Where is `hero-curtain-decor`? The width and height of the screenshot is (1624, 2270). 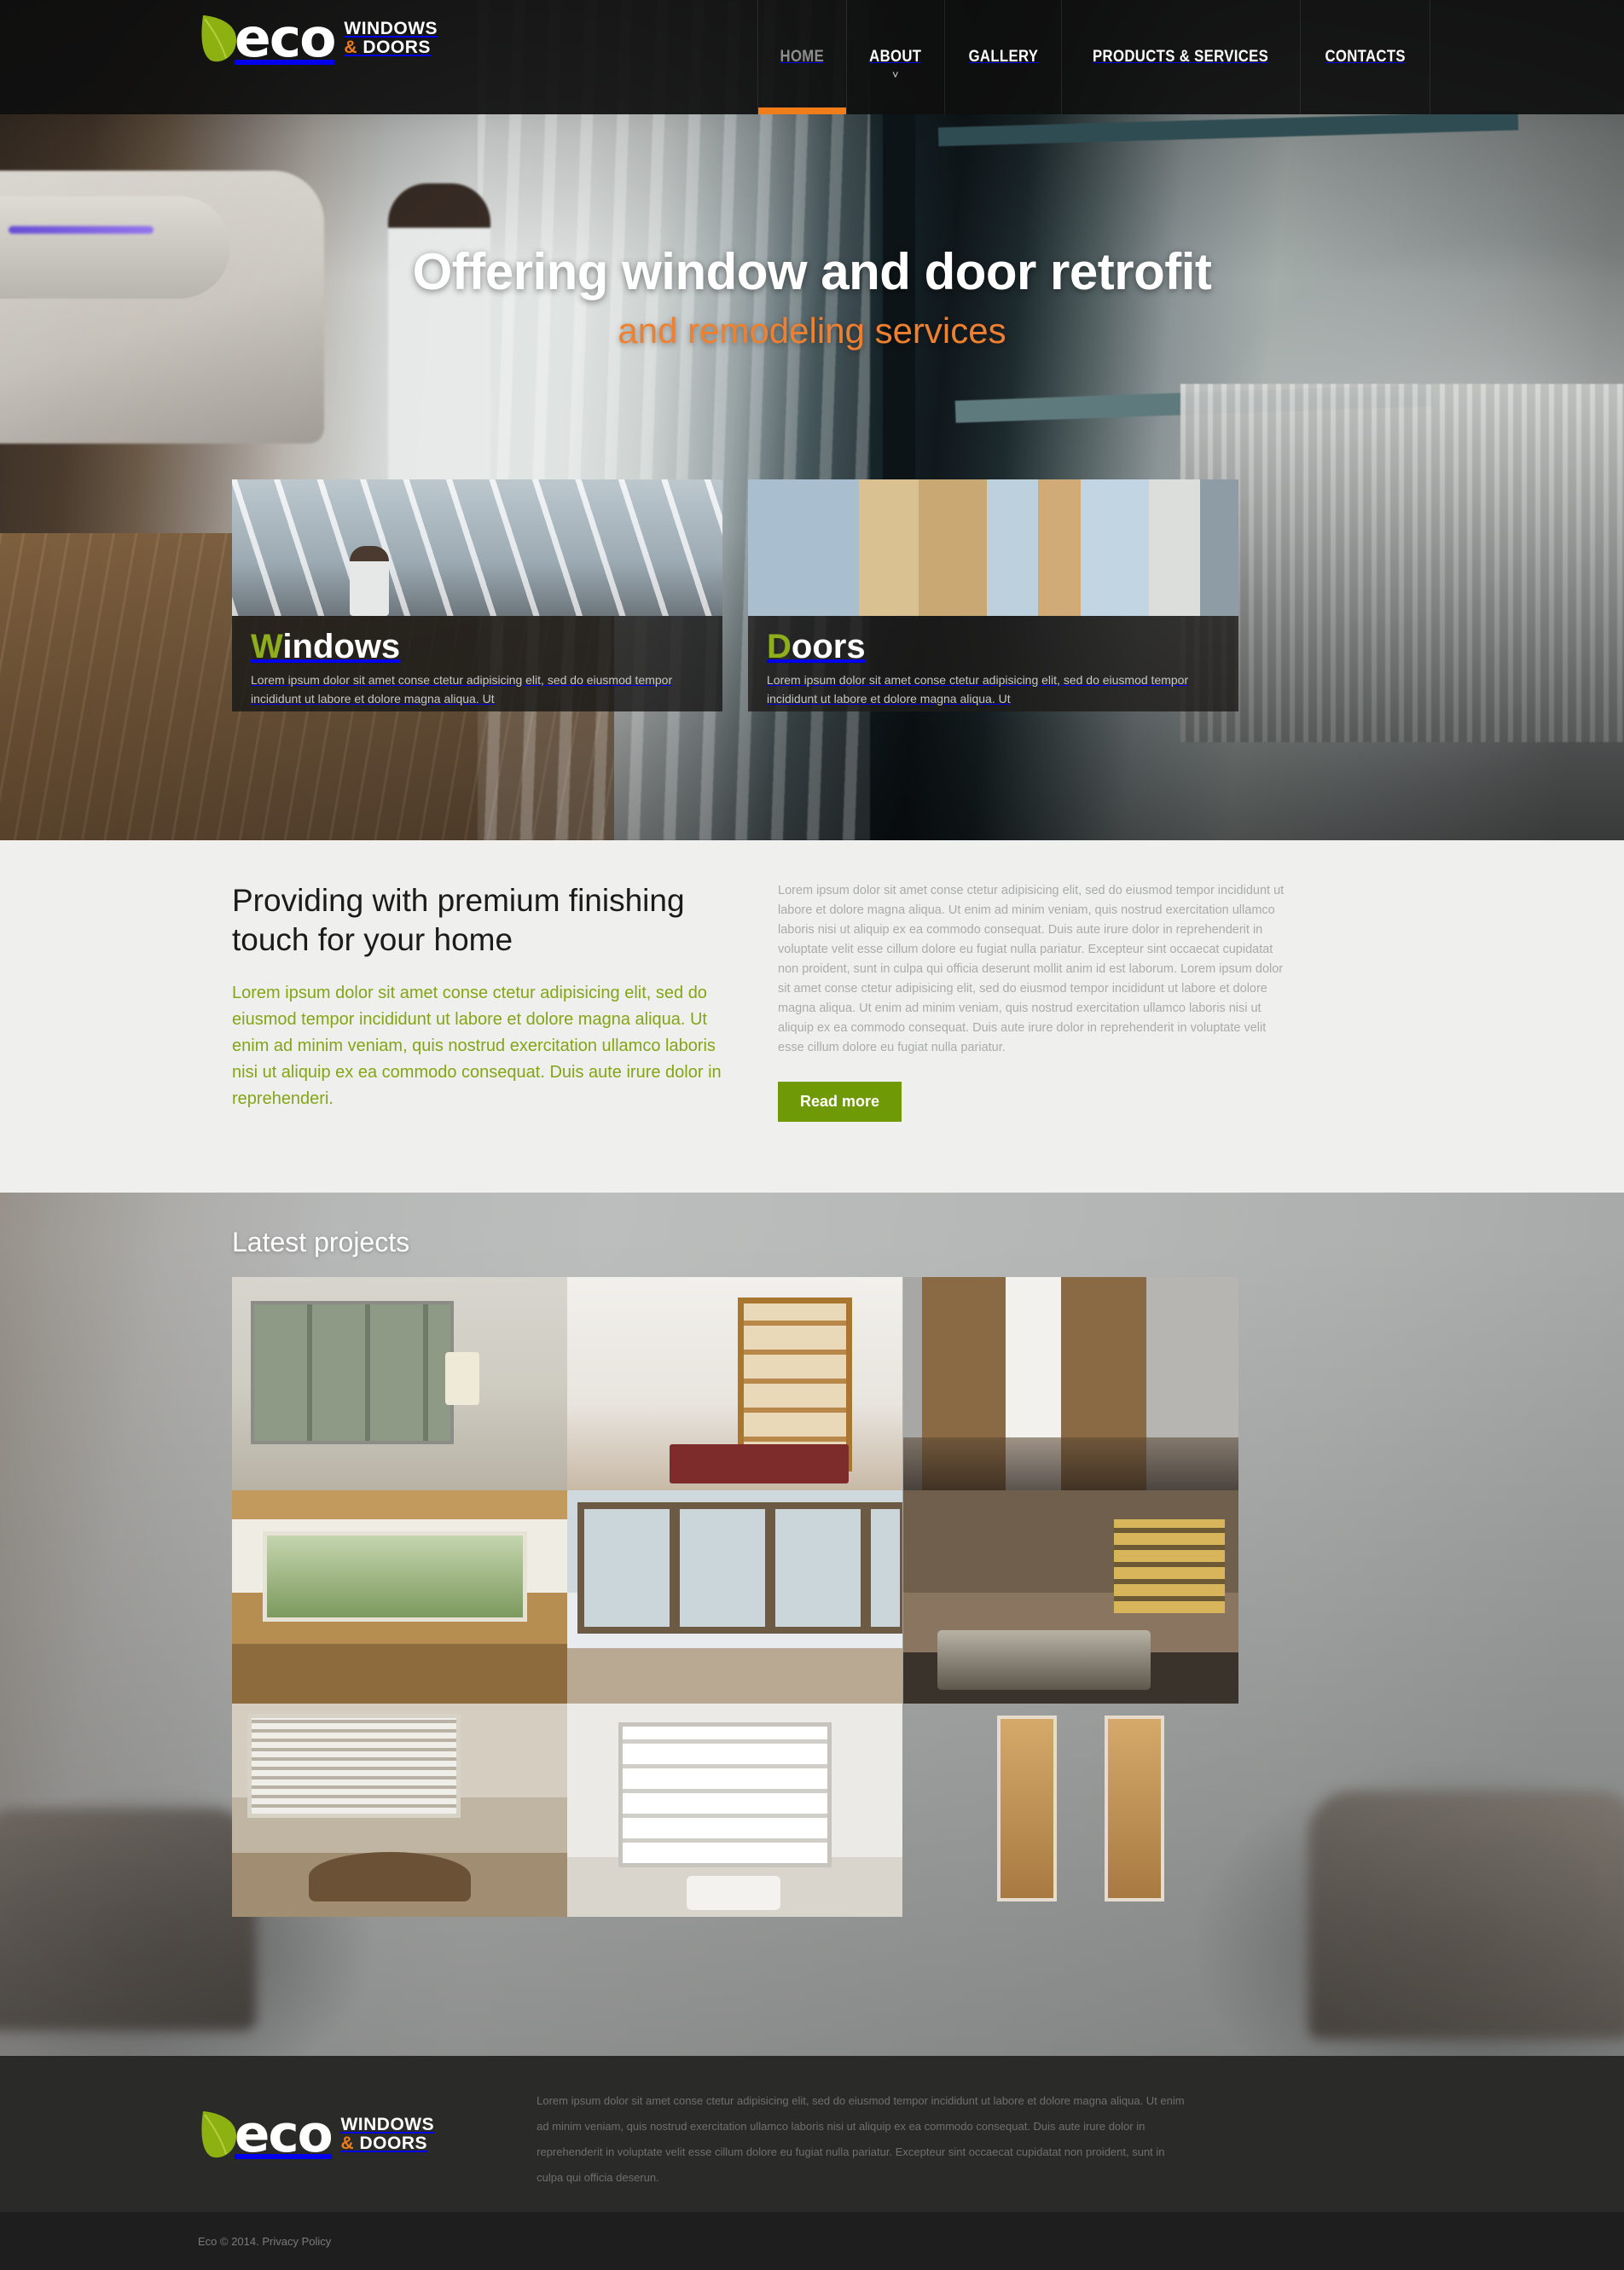
hero-curtain-decor is located at coordinates (674, 420).